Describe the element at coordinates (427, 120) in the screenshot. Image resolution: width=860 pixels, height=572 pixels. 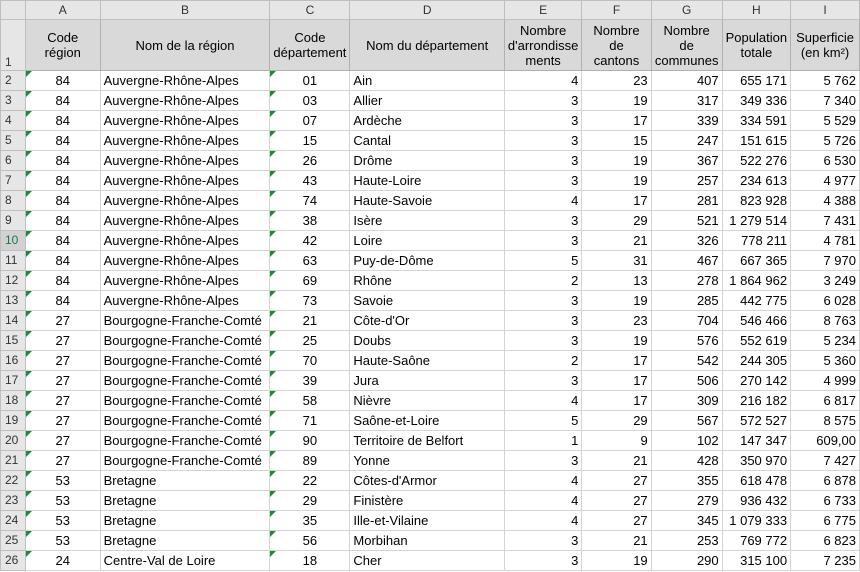
I see `cell-d: Ardèche` at that location.